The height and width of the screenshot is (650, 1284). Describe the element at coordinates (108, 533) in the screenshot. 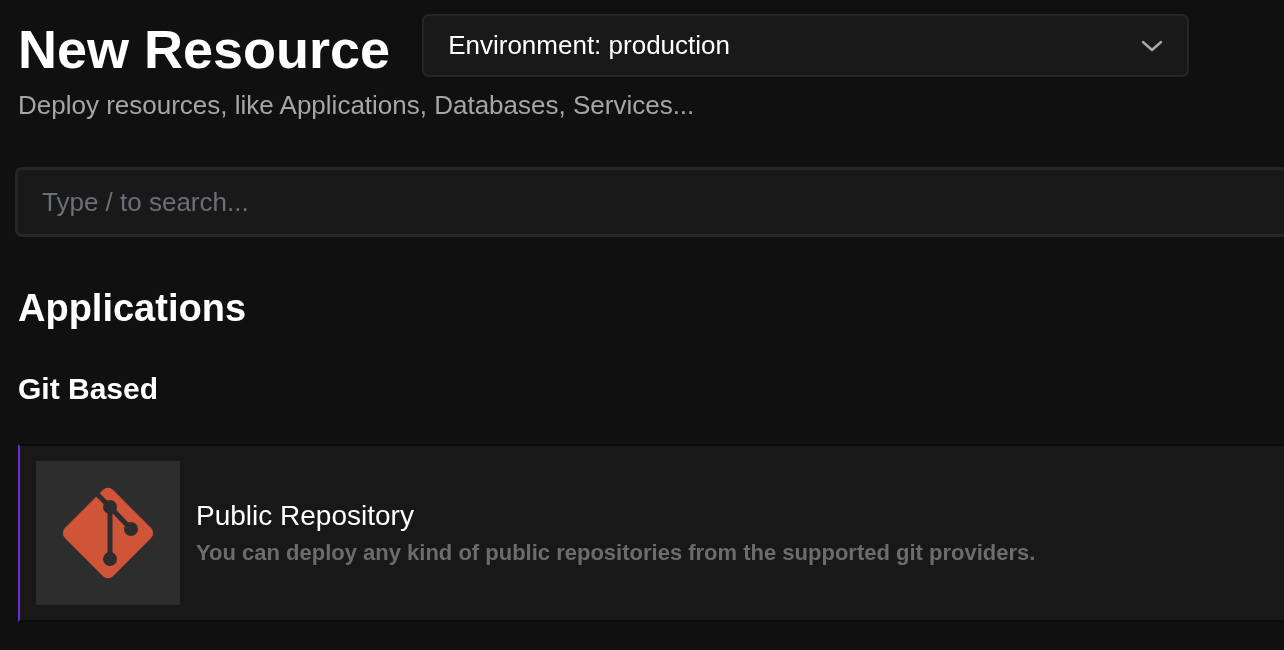

I see `git-logo-icon` at that location.